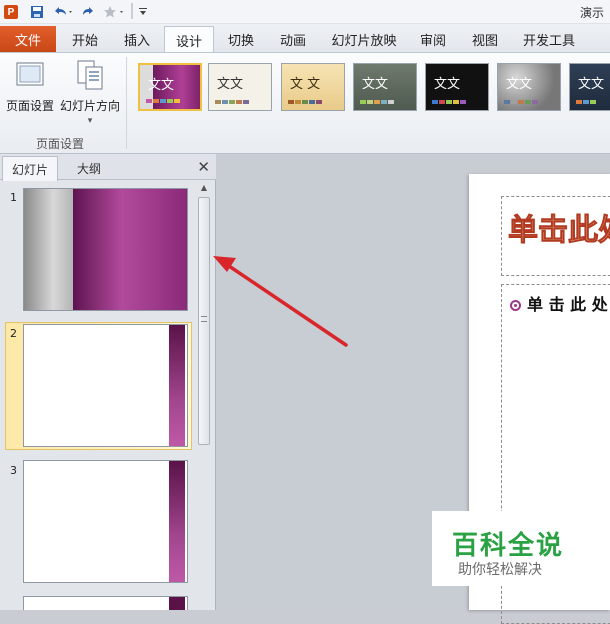  I want to click on theme-sample-text: 文 文, so click(305, 84).